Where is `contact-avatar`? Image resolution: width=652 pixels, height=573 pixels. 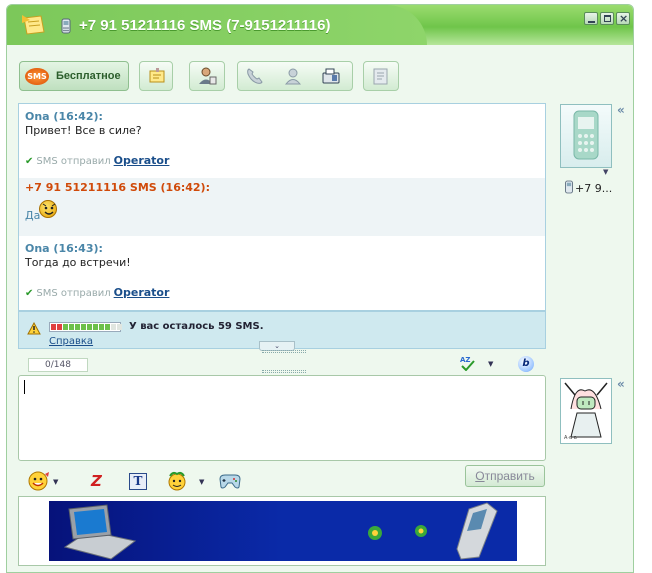 contact-avatar is located at coordinates (586, 136).